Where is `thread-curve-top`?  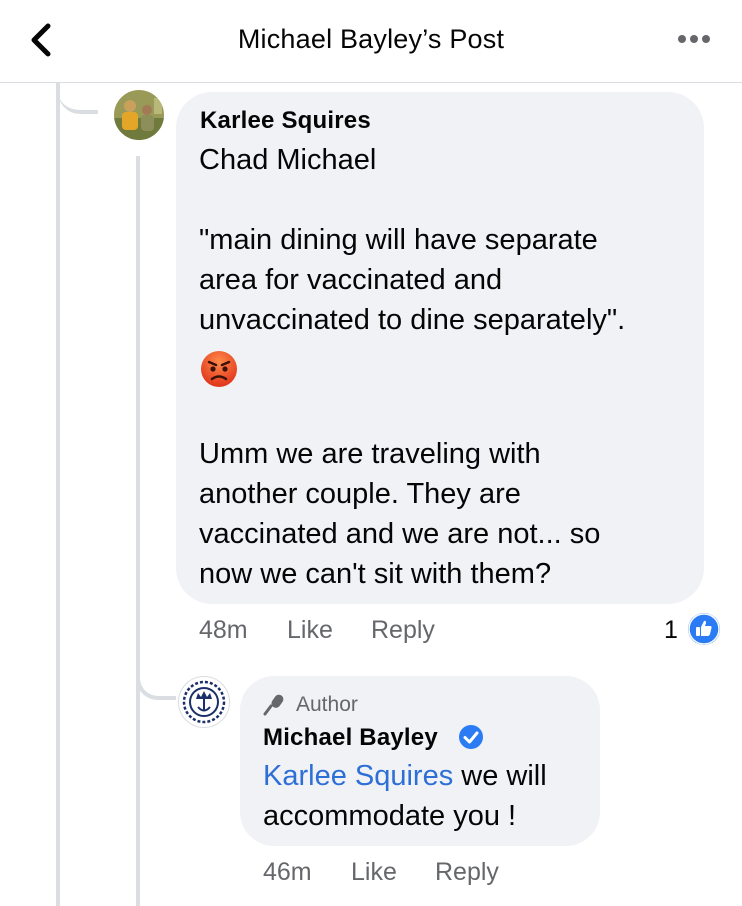
thread-curve-top is located at coordinates (78, 98).